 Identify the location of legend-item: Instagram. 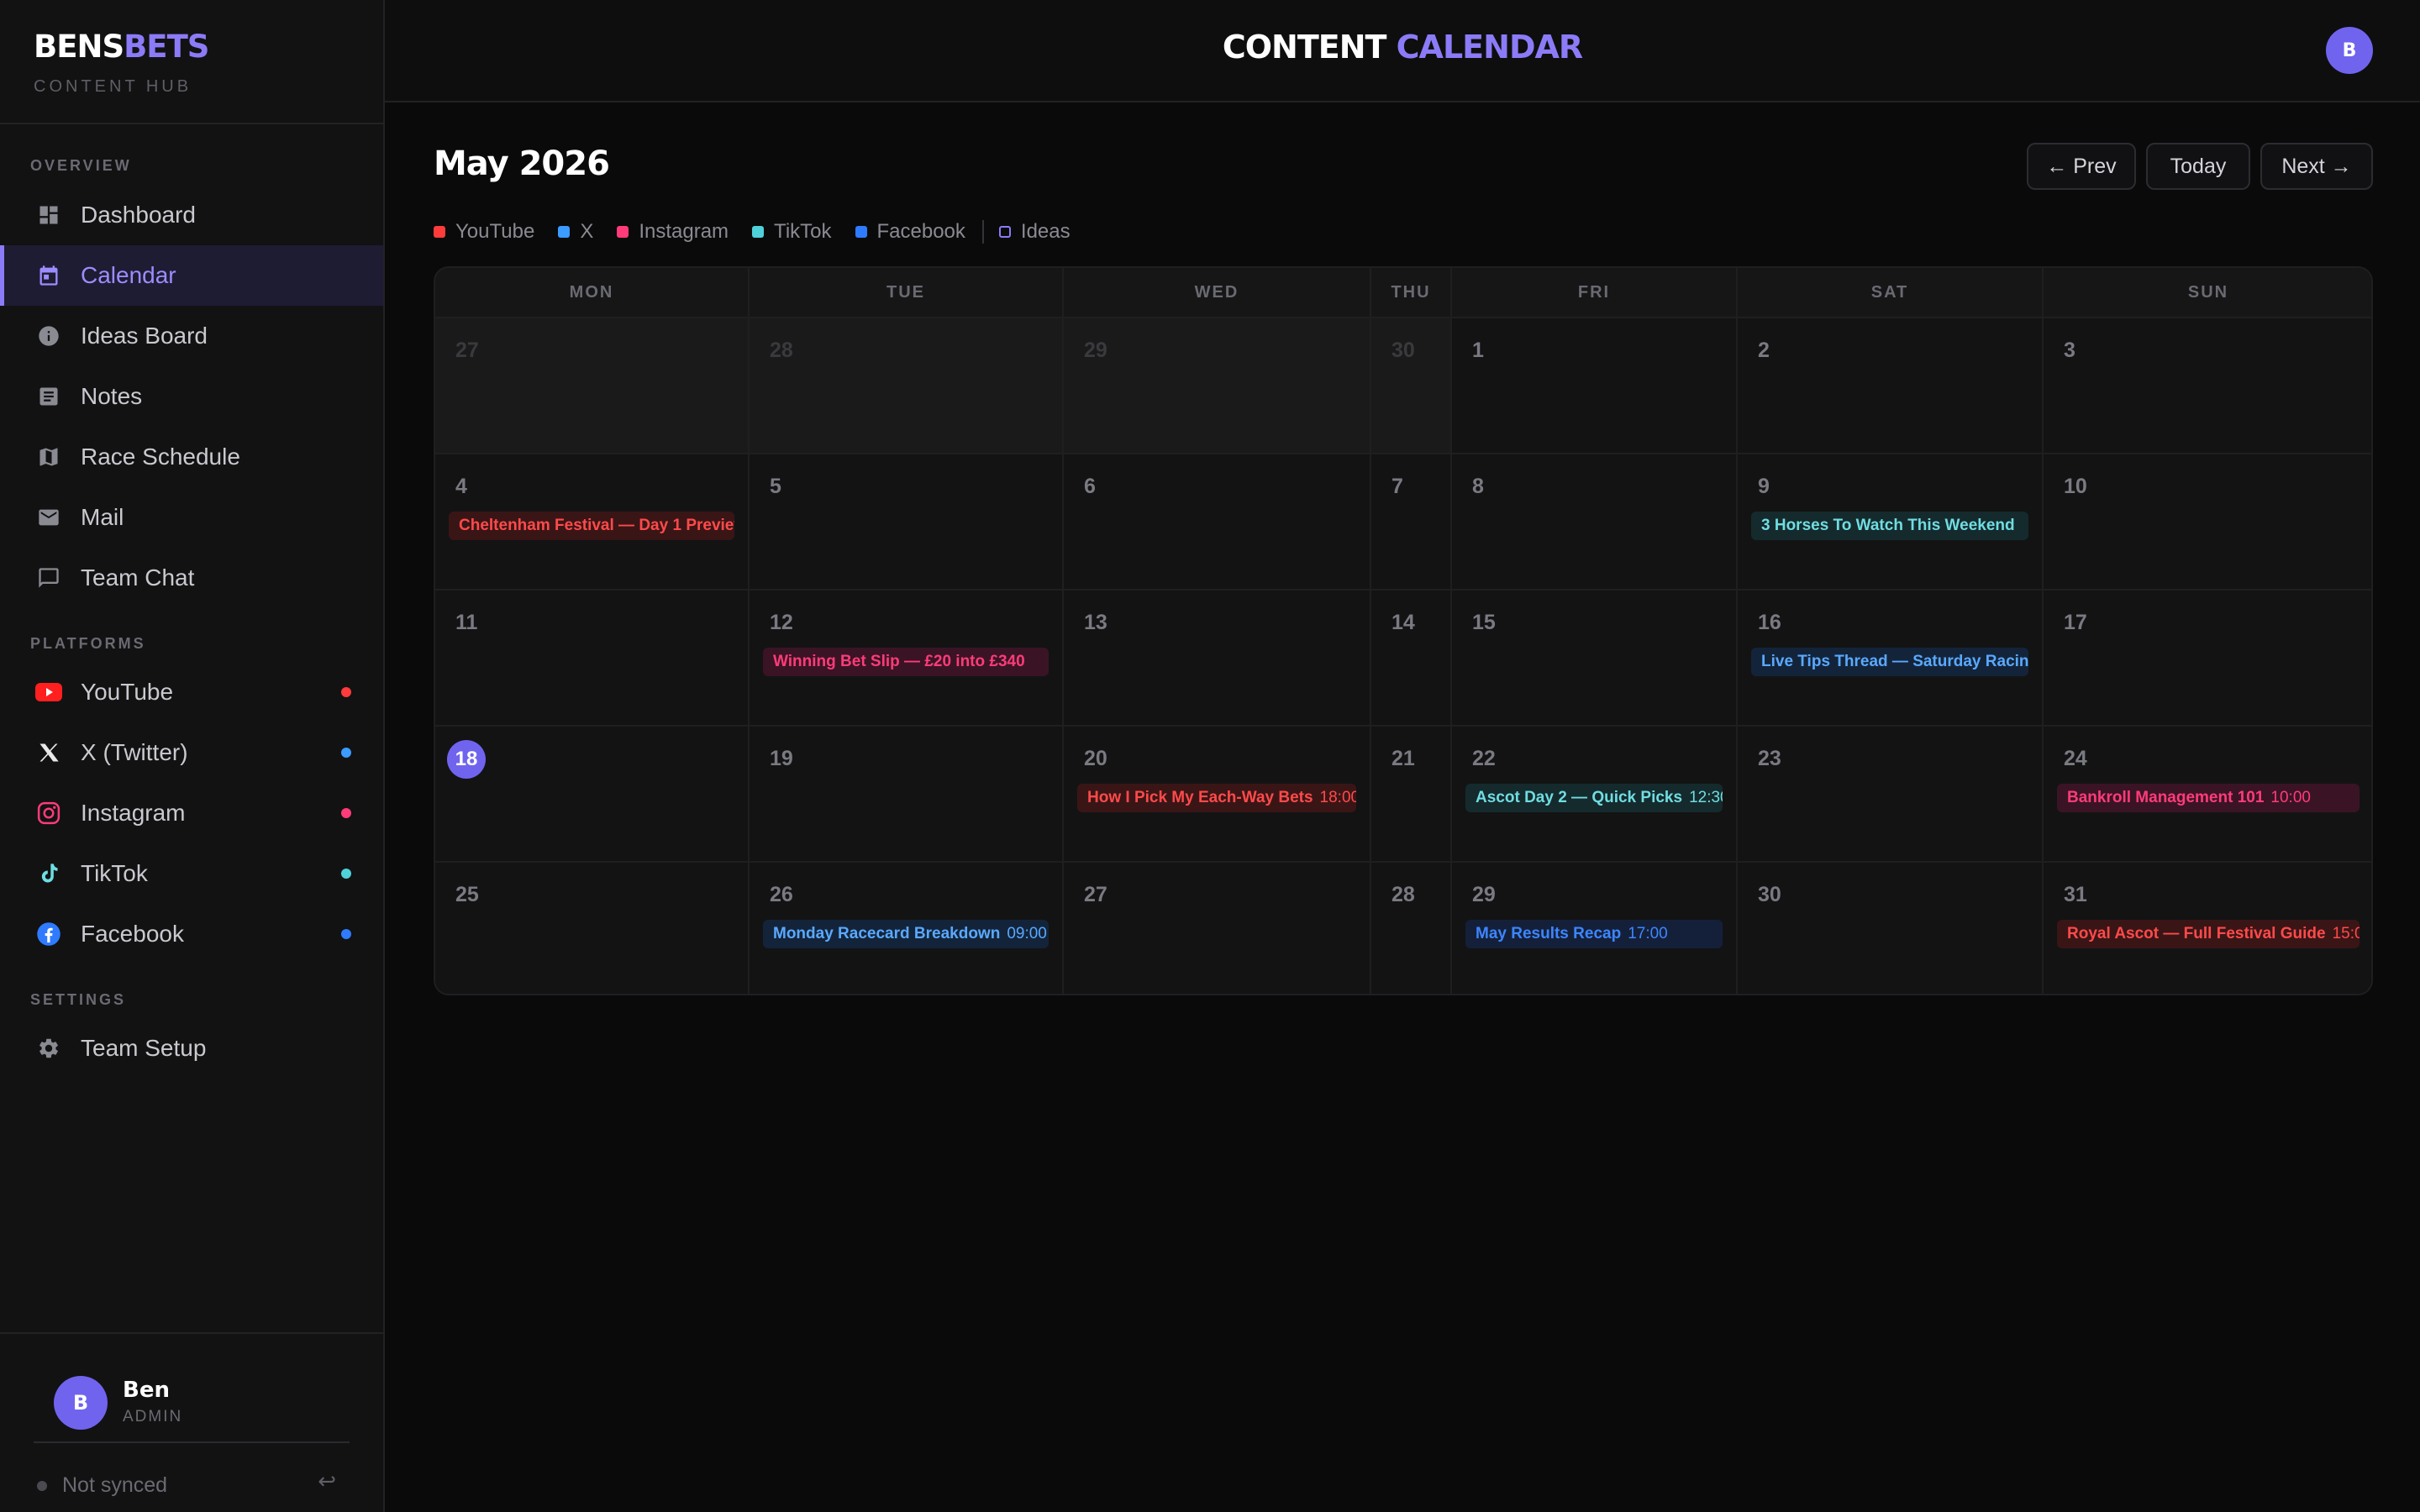
(673, 232).